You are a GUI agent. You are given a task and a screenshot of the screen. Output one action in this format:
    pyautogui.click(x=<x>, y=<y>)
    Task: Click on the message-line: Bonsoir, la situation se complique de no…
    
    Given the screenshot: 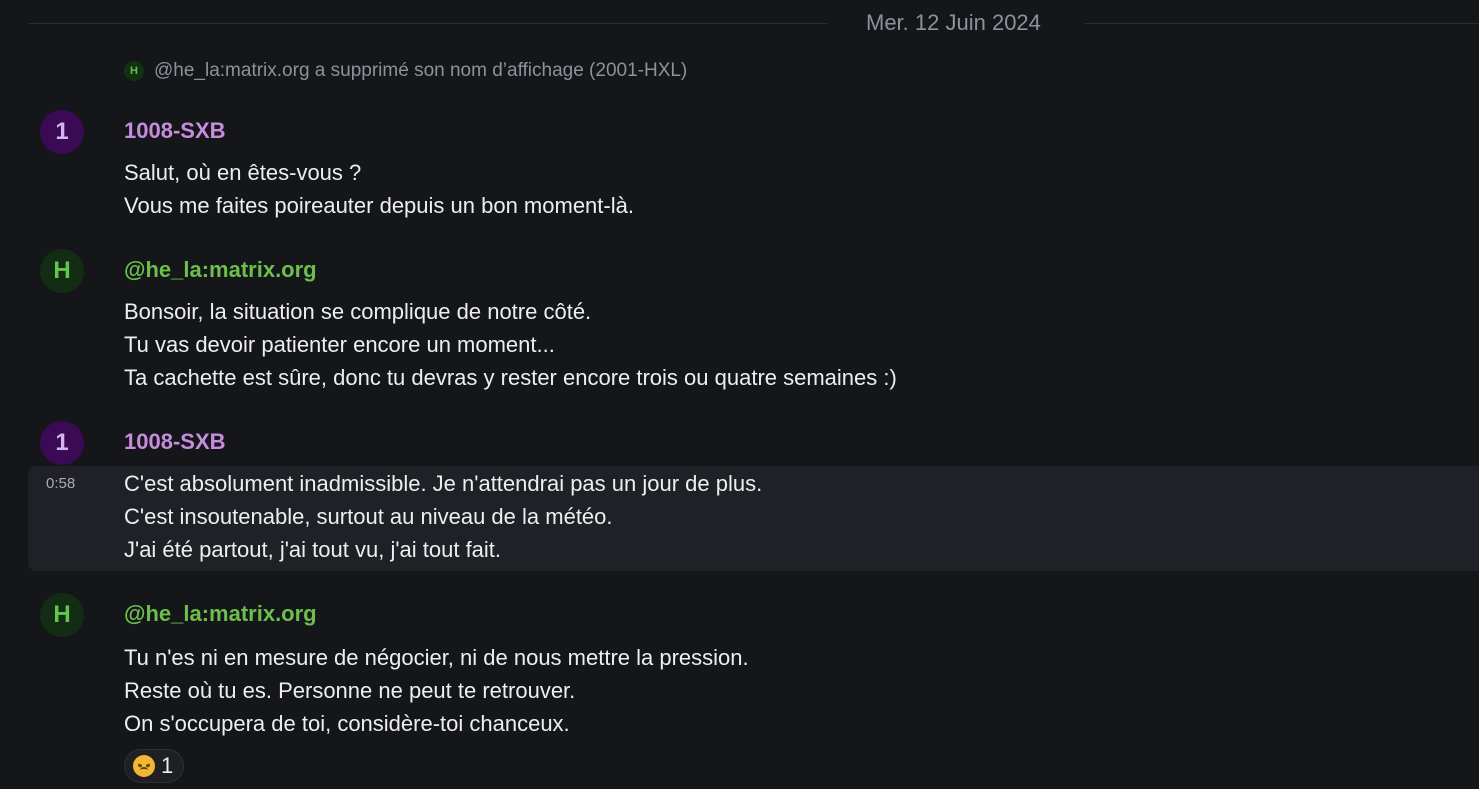 What is the action you would take?
    pyautogui.click(x=358, y=311)
    